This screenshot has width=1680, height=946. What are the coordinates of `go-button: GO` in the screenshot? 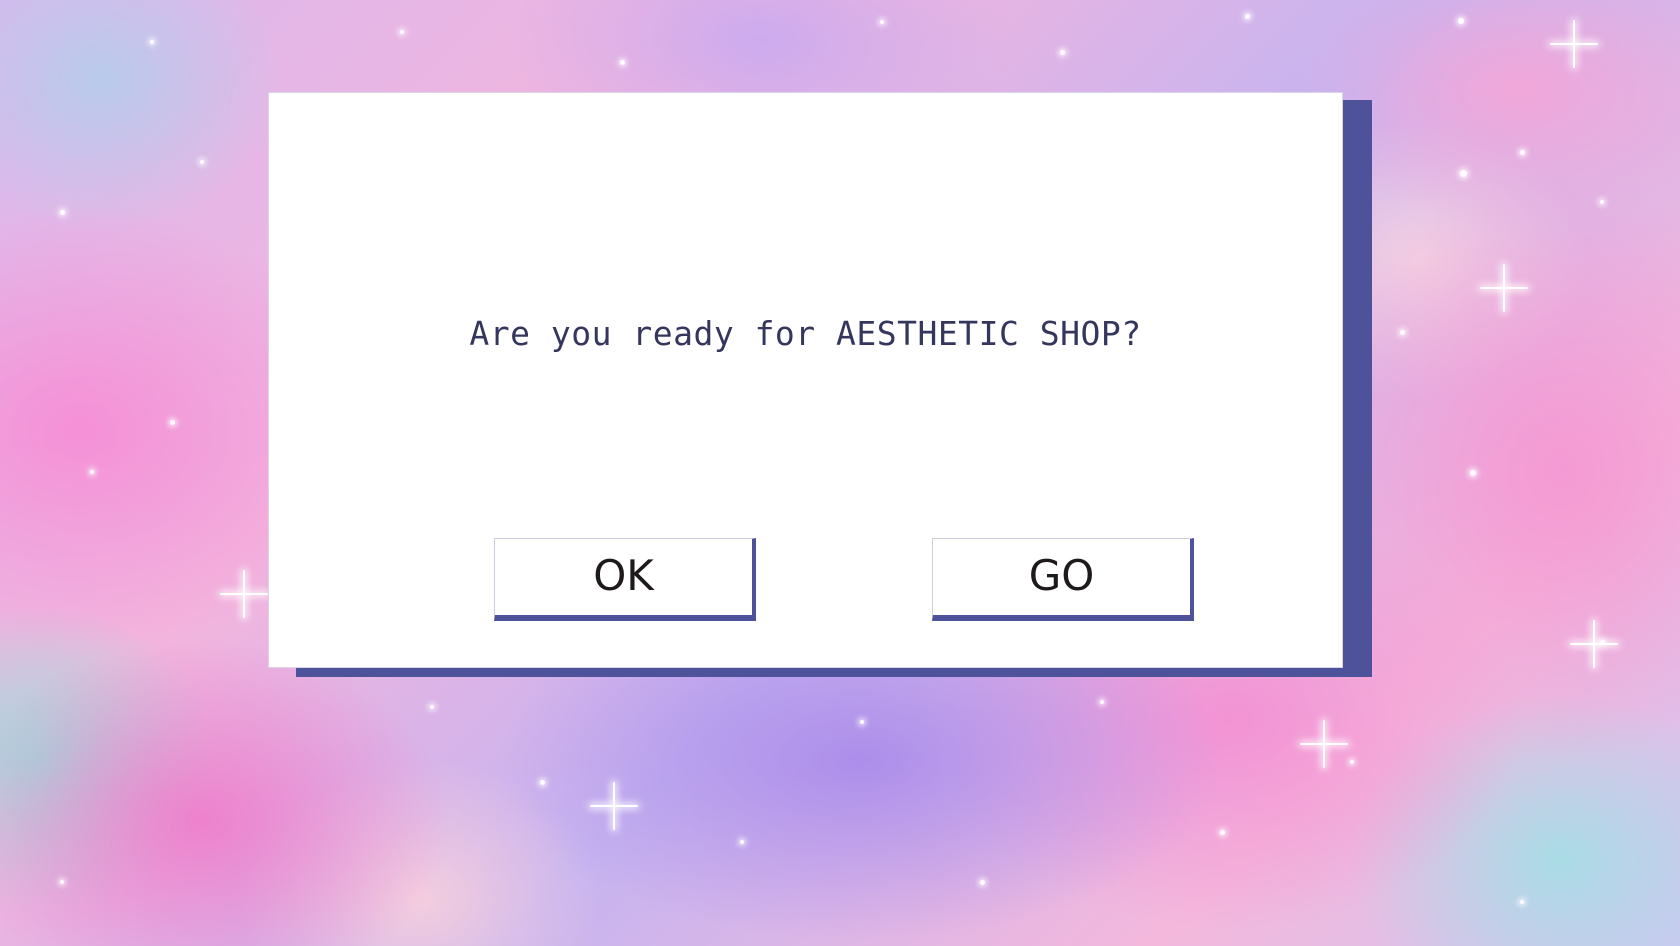 It's located at (1063, 579).